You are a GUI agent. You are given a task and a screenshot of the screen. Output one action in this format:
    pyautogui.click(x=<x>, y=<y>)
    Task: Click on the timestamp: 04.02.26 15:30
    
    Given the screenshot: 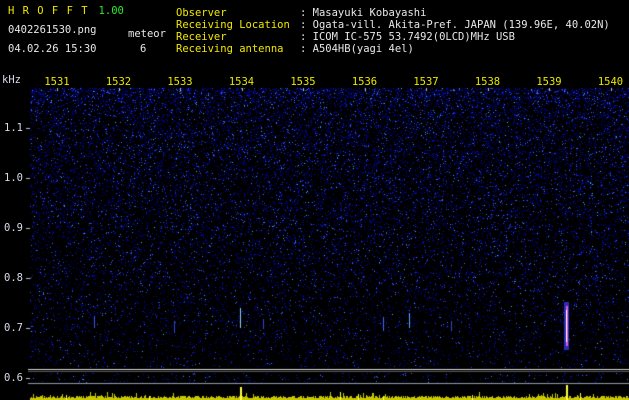 What is the action you would take?
    pyautogui.click(x=52, y=49)
    